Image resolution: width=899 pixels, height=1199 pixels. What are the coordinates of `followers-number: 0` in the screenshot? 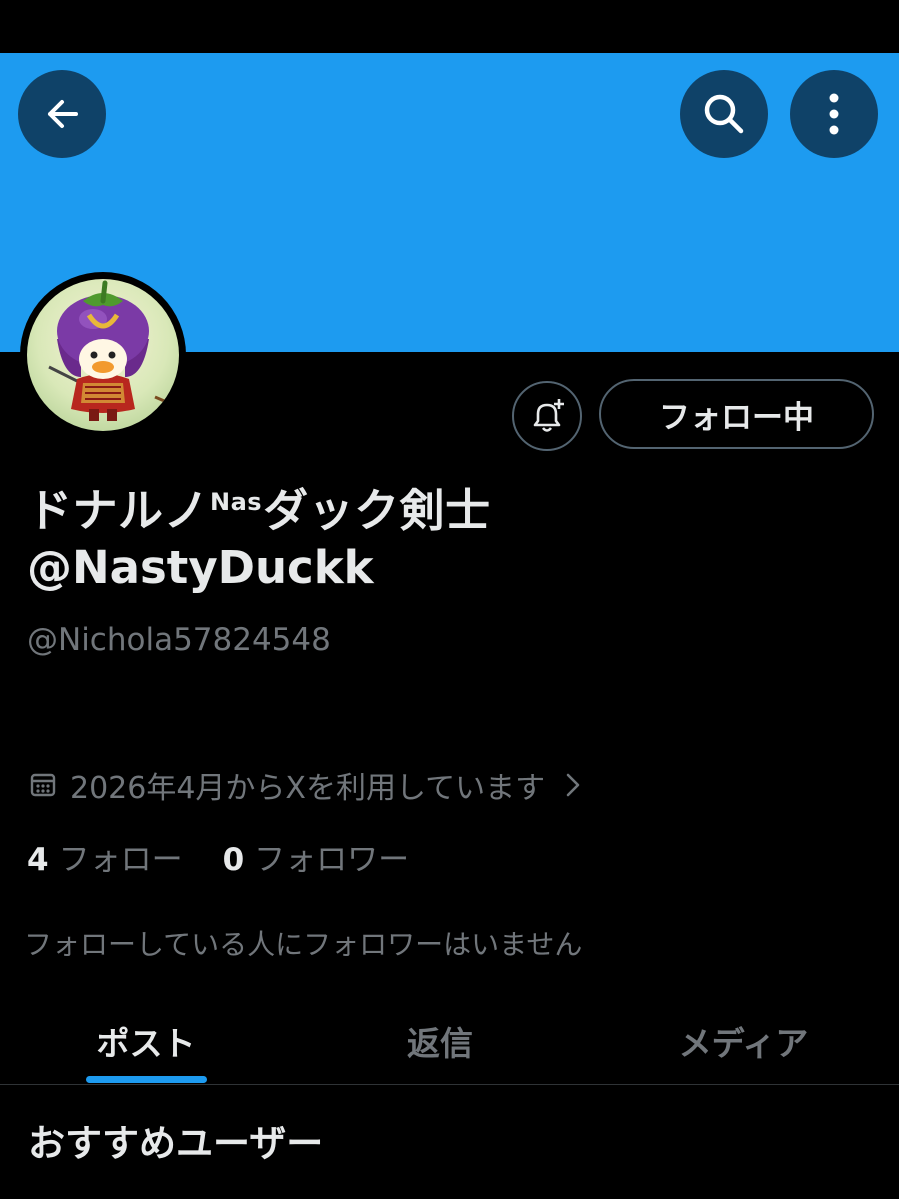 It's located at (233, 860).